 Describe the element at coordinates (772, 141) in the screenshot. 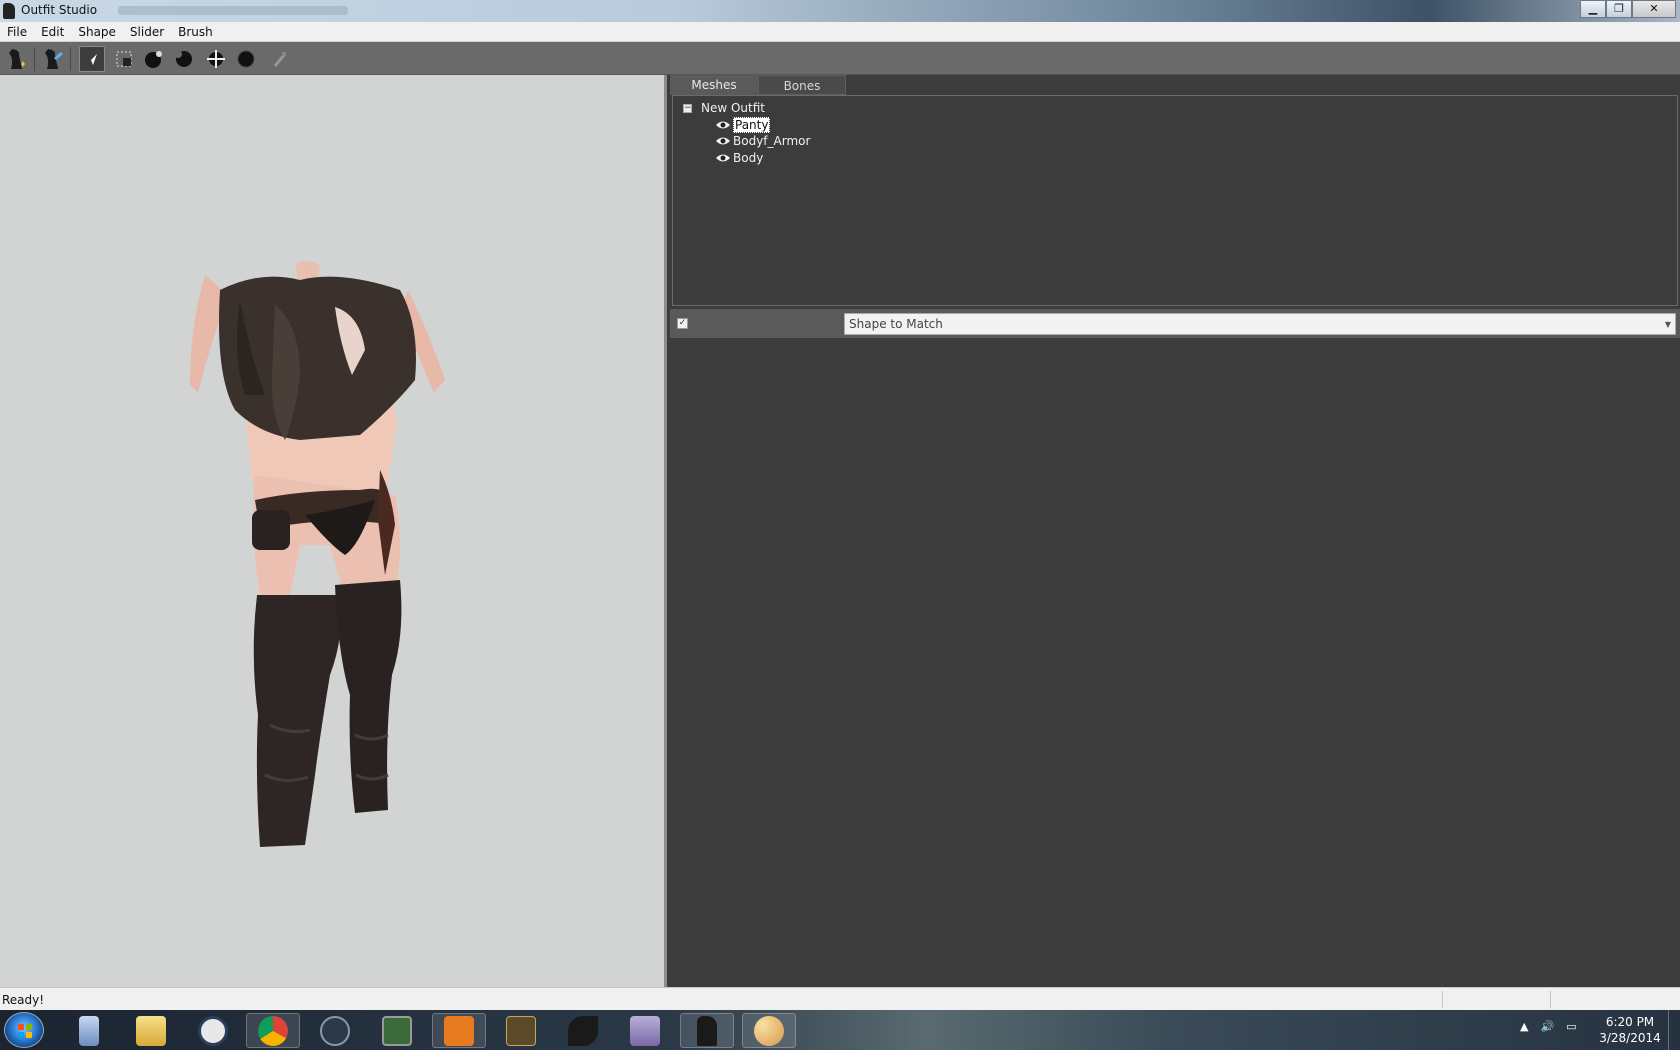

I see `tree-item-label: Bodyf_Armor` at that location.